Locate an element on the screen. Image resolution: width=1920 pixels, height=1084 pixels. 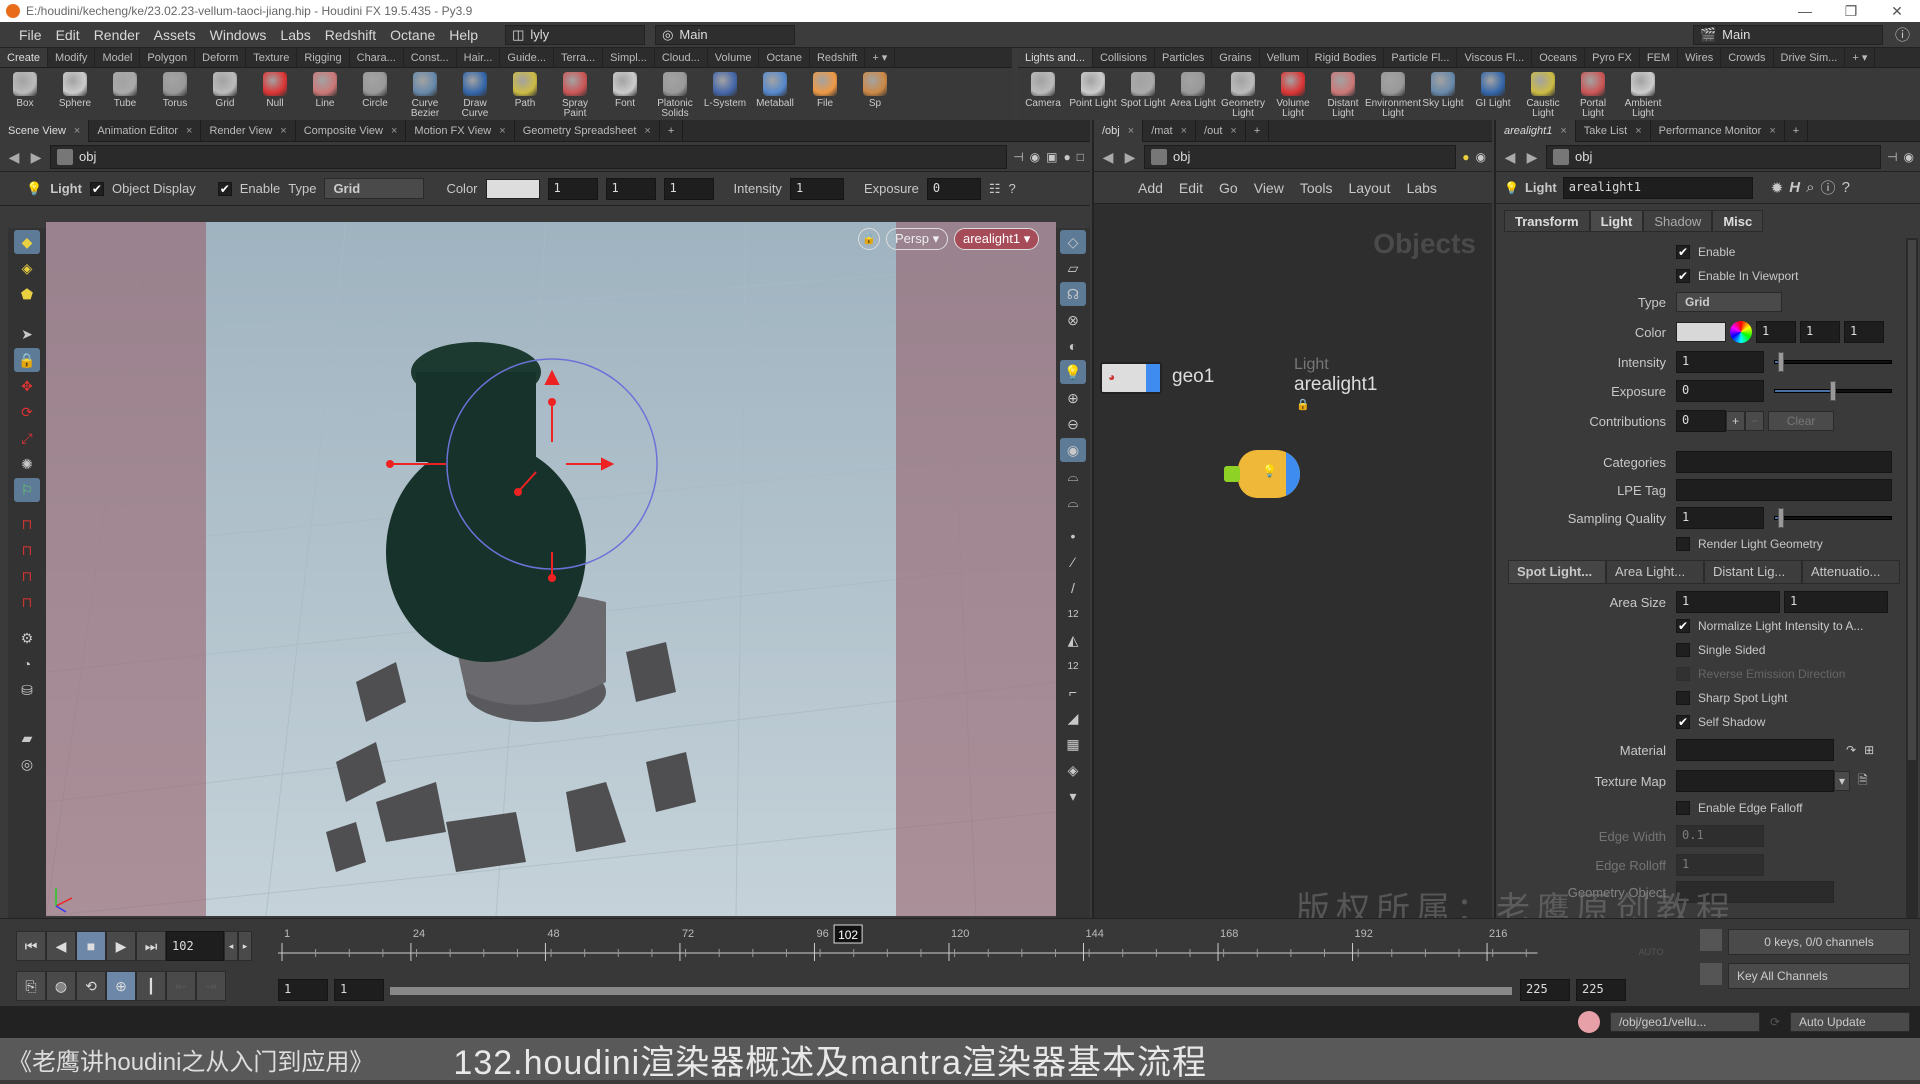
shelf-tab-texture: Texture is located at coordinates (272, 57).